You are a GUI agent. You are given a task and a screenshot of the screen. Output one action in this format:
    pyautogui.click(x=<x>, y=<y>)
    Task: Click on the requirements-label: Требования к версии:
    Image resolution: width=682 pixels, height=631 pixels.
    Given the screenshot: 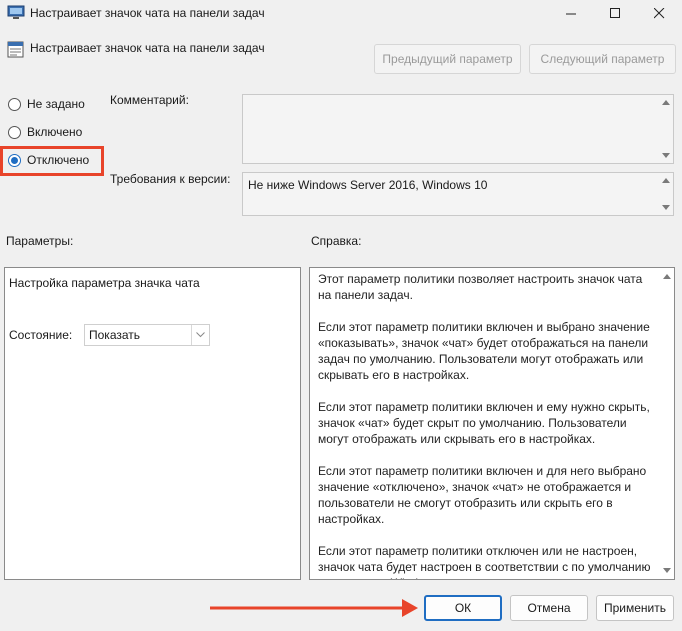 What is the action you would take?
    pyautogui.click(x=170, y=179)
    